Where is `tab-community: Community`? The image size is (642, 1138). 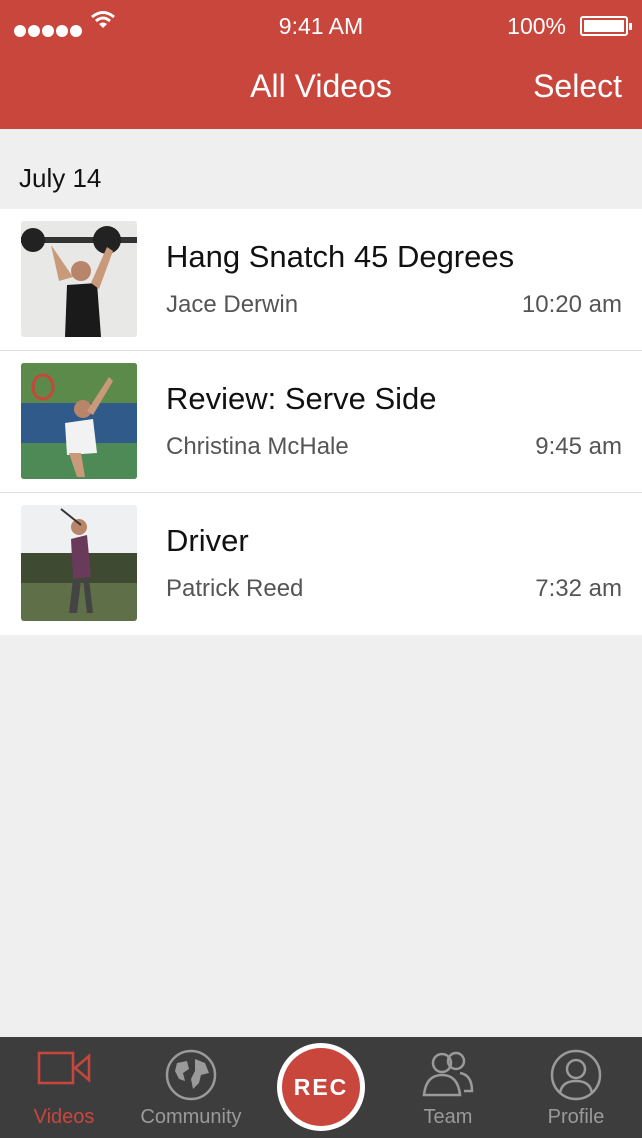 tab-community: Community is located at coordinates (191, 1087).